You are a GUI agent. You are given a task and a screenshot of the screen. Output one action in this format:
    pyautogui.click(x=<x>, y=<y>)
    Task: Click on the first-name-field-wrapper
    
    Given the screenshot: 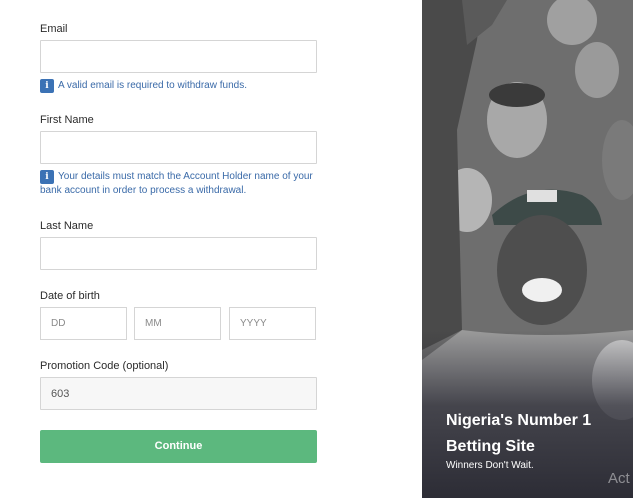 What is the action you would take?
    pyautogui.click(x=178, y=147)
    